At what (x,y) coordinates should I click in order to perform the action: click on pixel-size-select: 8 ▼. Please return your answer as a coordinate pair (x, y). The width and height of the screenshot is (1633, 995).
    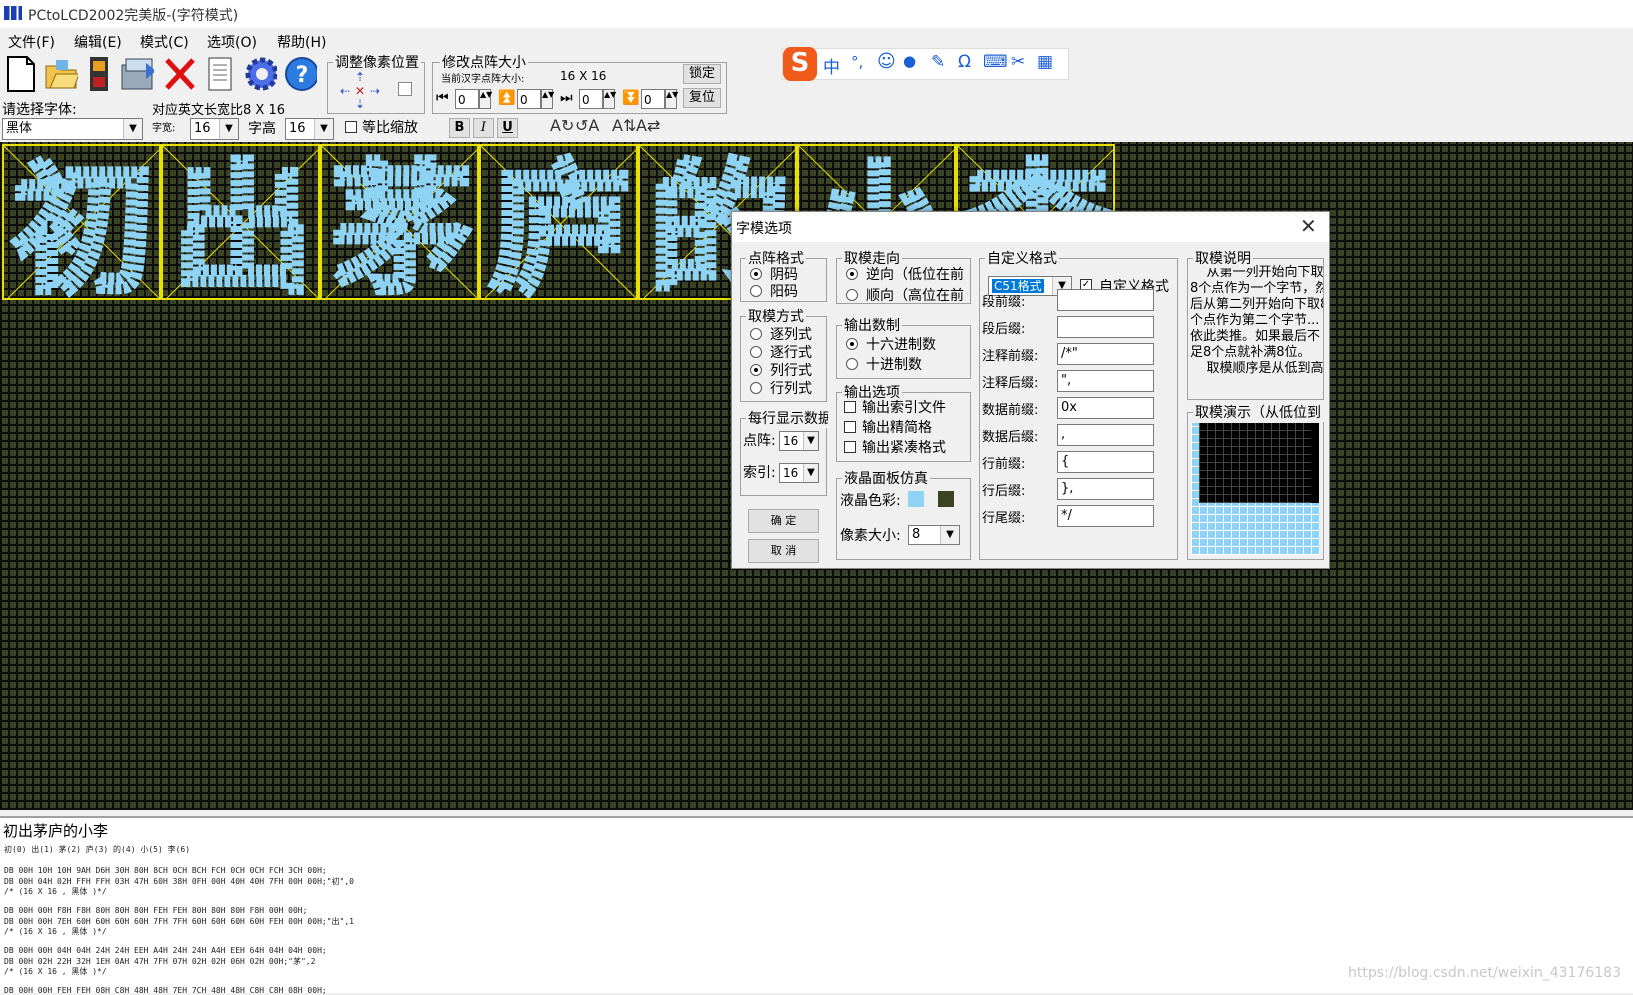
    Looking at the image, I should click on (934, 535).